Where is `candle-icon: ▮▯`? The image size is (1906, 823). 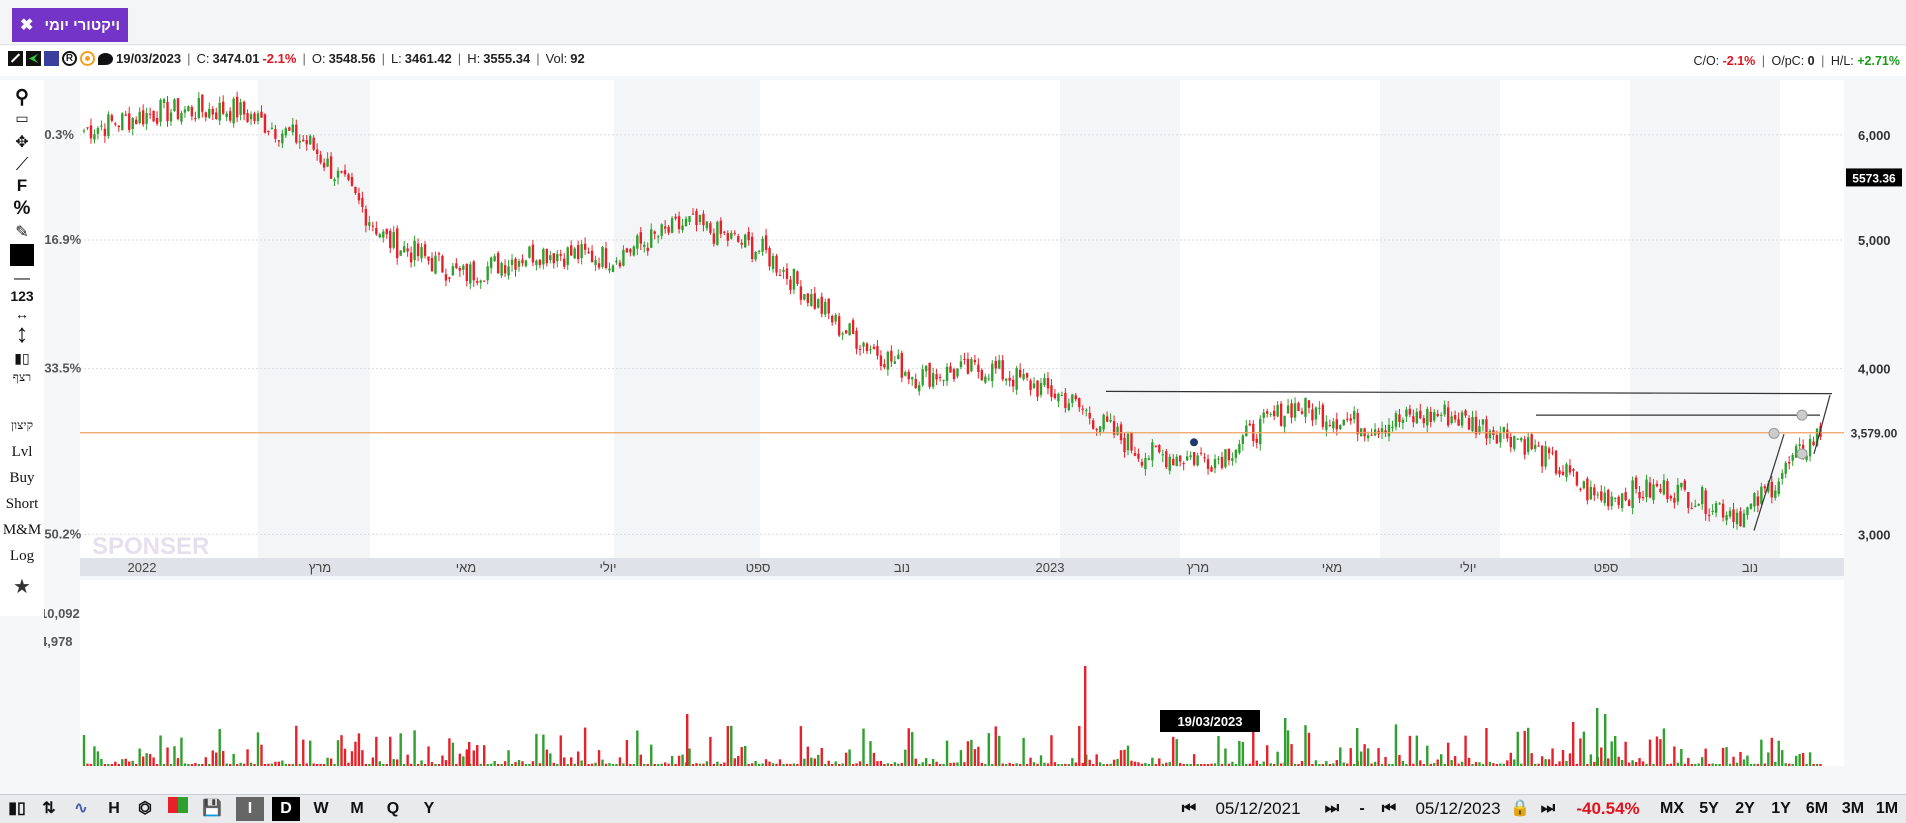
candle-icon: ▮▯ is located at coordinates (22, 358).